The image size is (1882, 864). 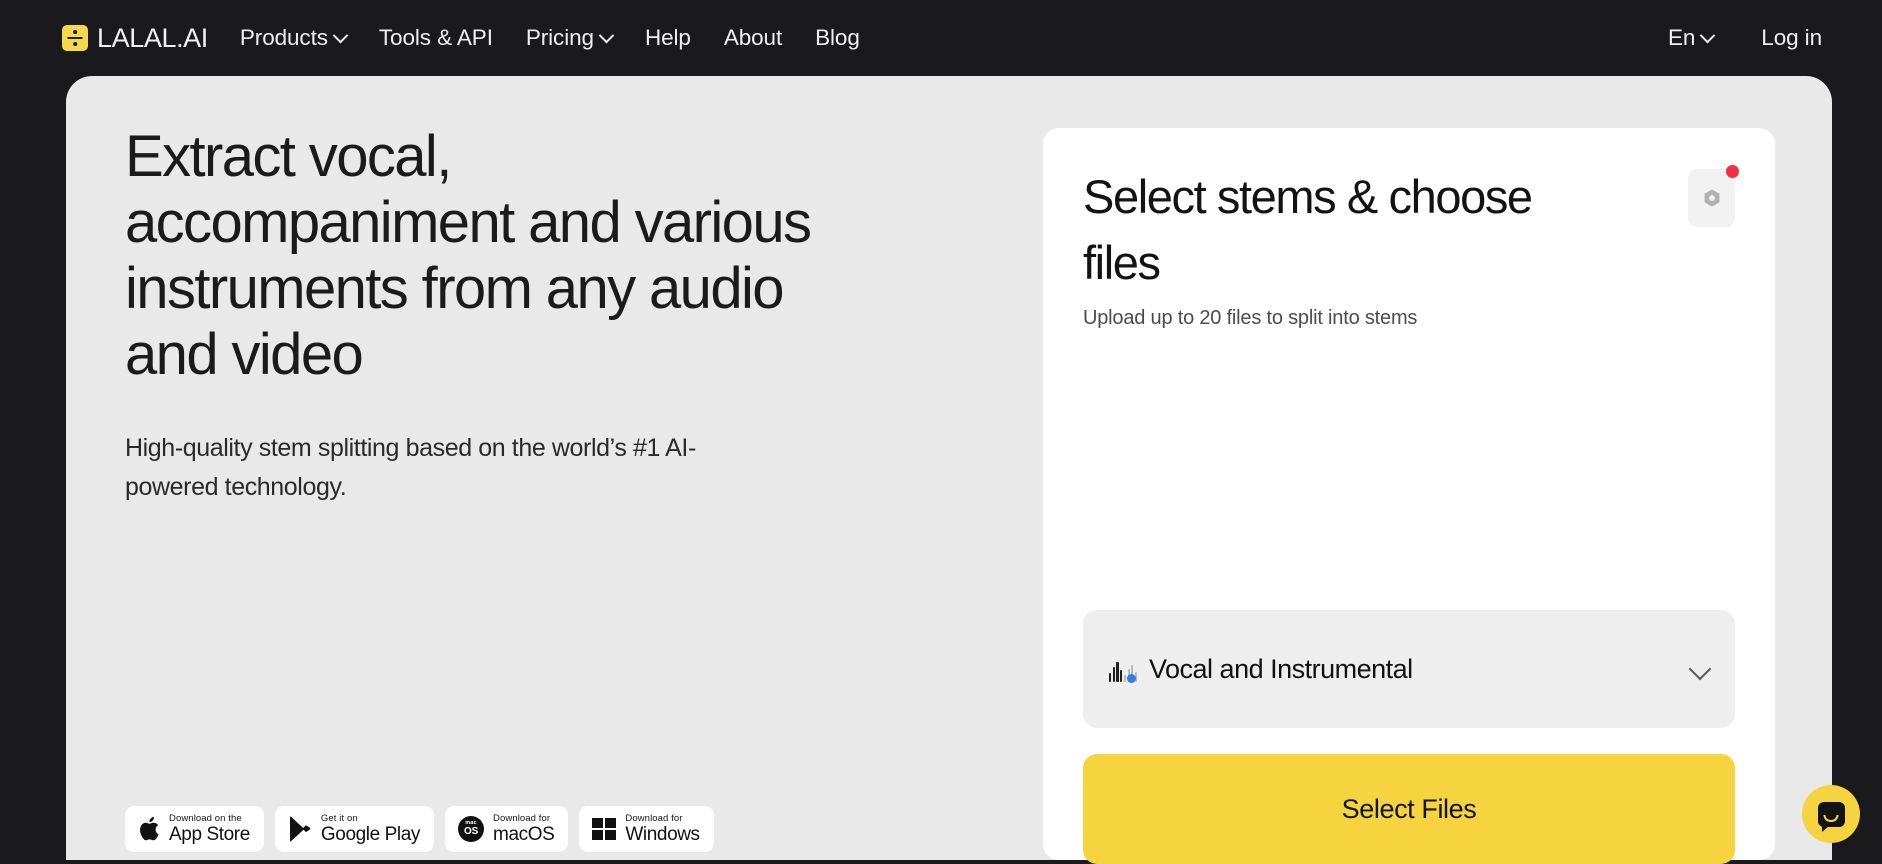 I want to click on chat-widget-button, so click(x=1831, y=814).